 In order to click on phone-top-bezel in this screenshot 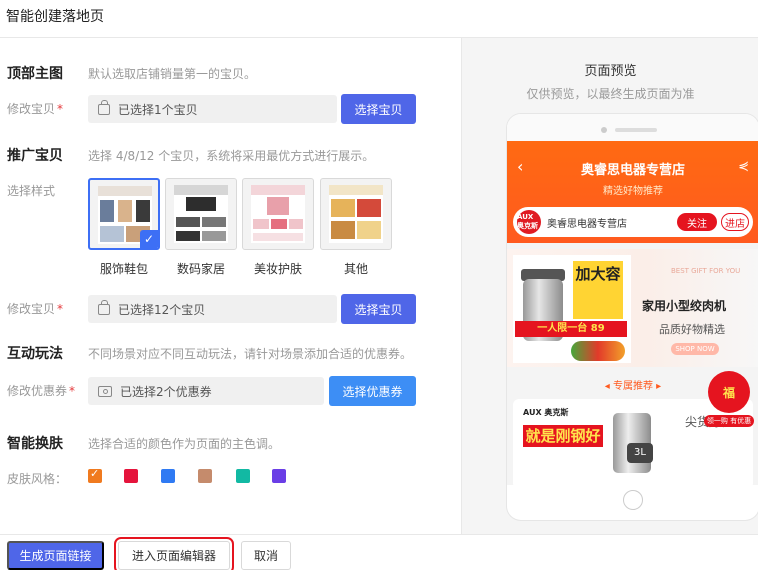, I will do `click(632, 127)`.